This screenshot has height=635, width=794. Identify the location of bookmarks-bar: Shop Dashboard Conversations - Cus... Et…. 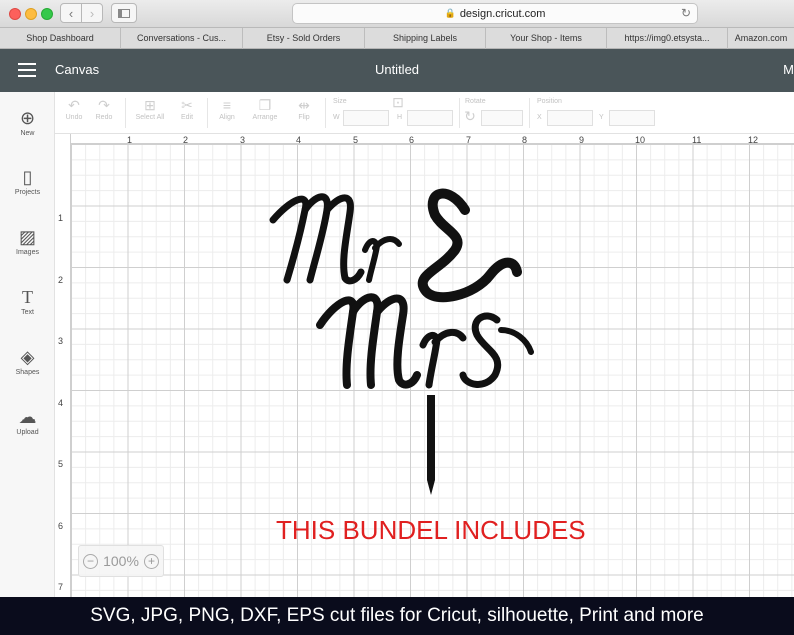
(397, 38).